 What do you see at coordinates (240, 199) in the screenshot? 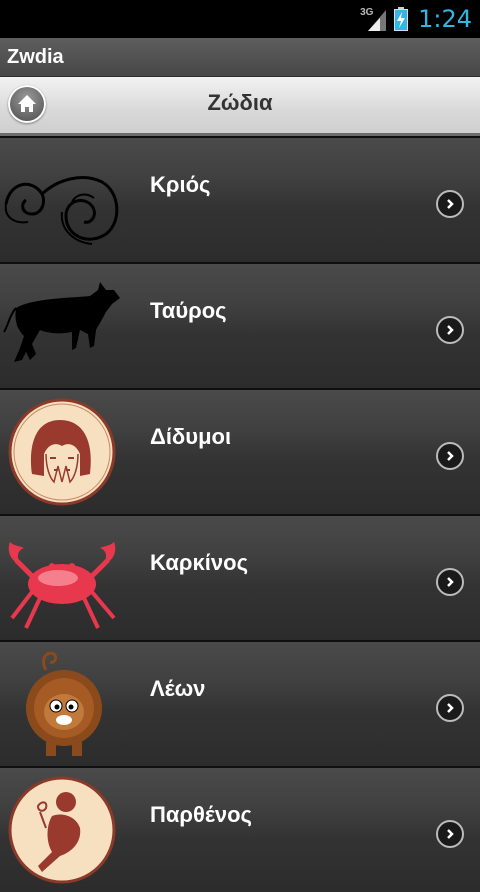
I see `list-item-aries: Κριός` at bounding box center [240, 199].